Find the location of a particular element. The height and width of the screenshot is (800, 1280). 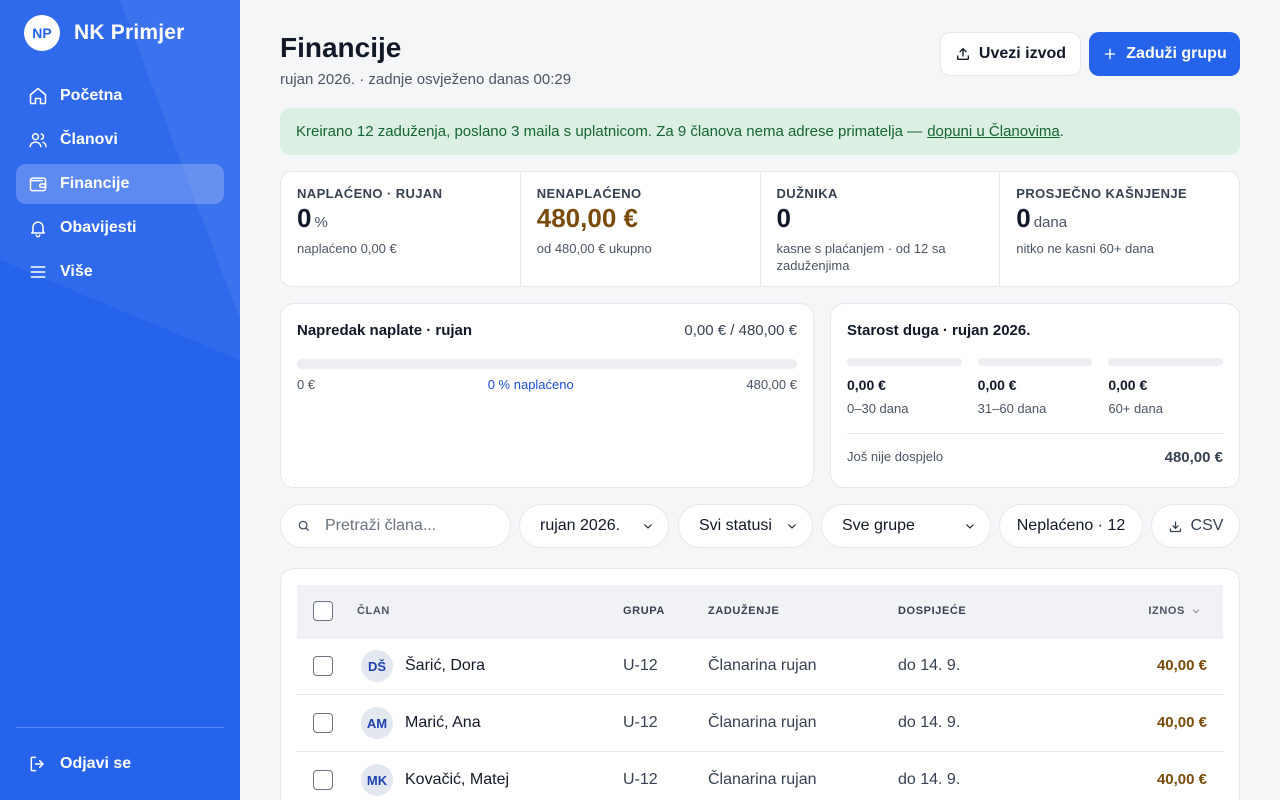

home-icon is located at coordinates (38, 96).